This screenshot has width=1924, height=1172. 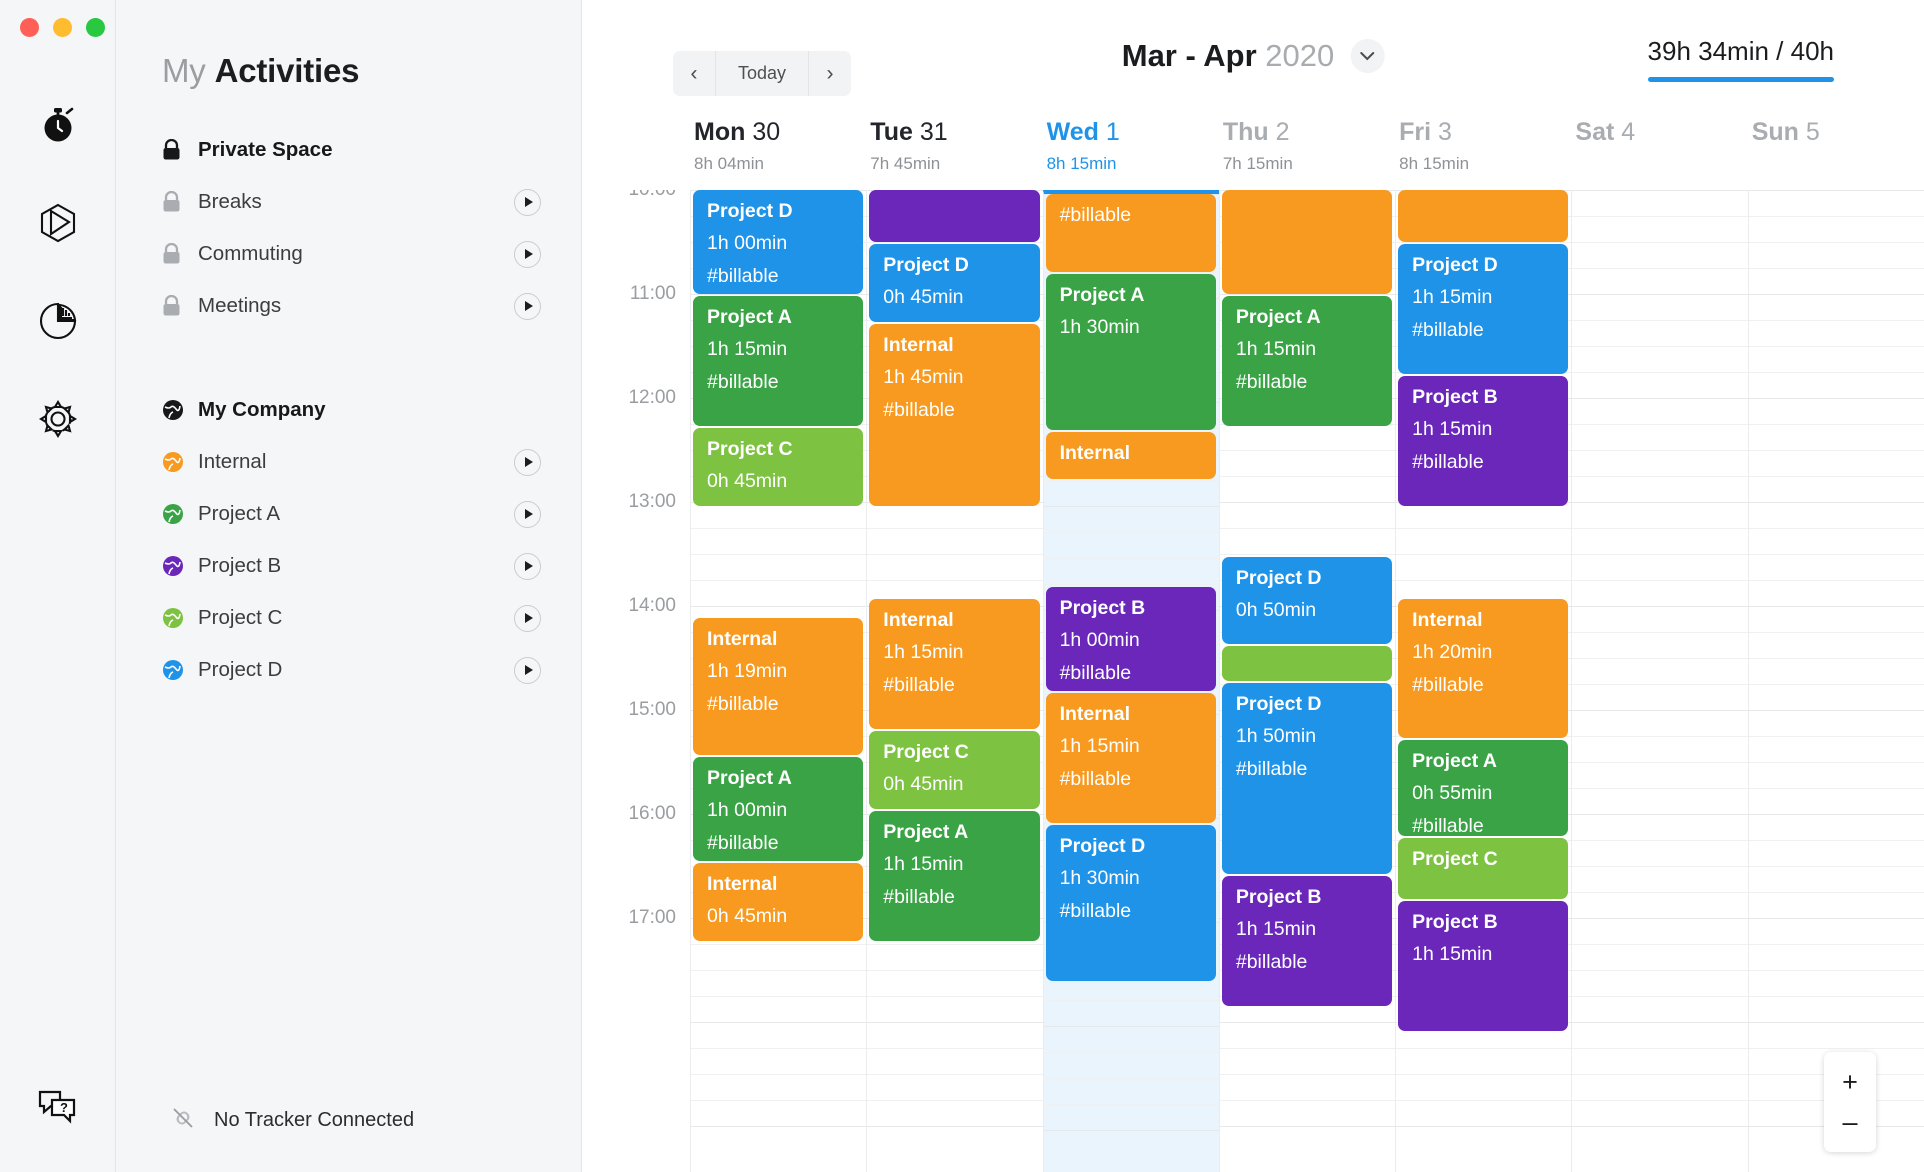 I want to click on day-name: Sat 4, so click(x=1605, y=132).